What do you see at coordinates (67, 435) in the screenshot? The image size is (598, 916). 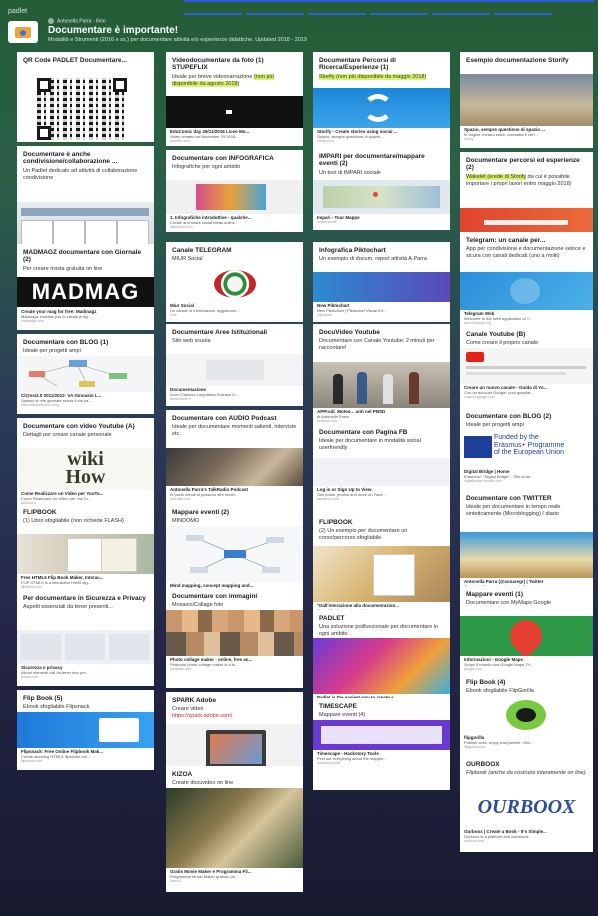 I see `post-body: Dettagli per creare canale personale` at bounding box center [67, 435].